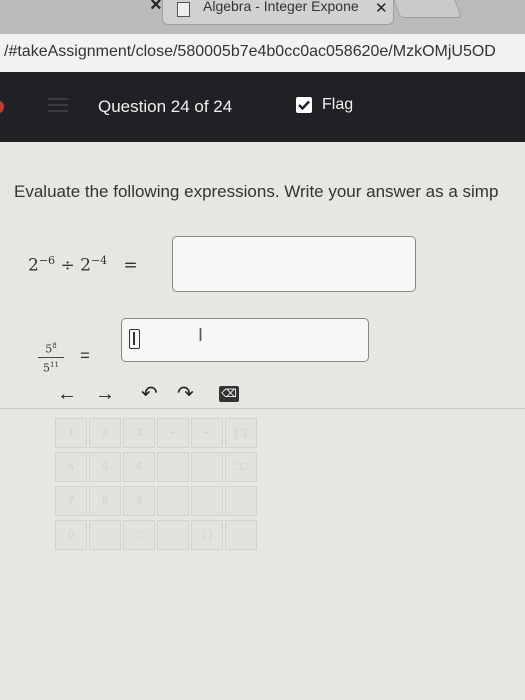 Image resolution: width=525 pixels, height=700 pixels. What do you see at coordinates (201, 335) in the screenshot?
I see `text-cursor-icon: I` at bounding box center [201, 335].